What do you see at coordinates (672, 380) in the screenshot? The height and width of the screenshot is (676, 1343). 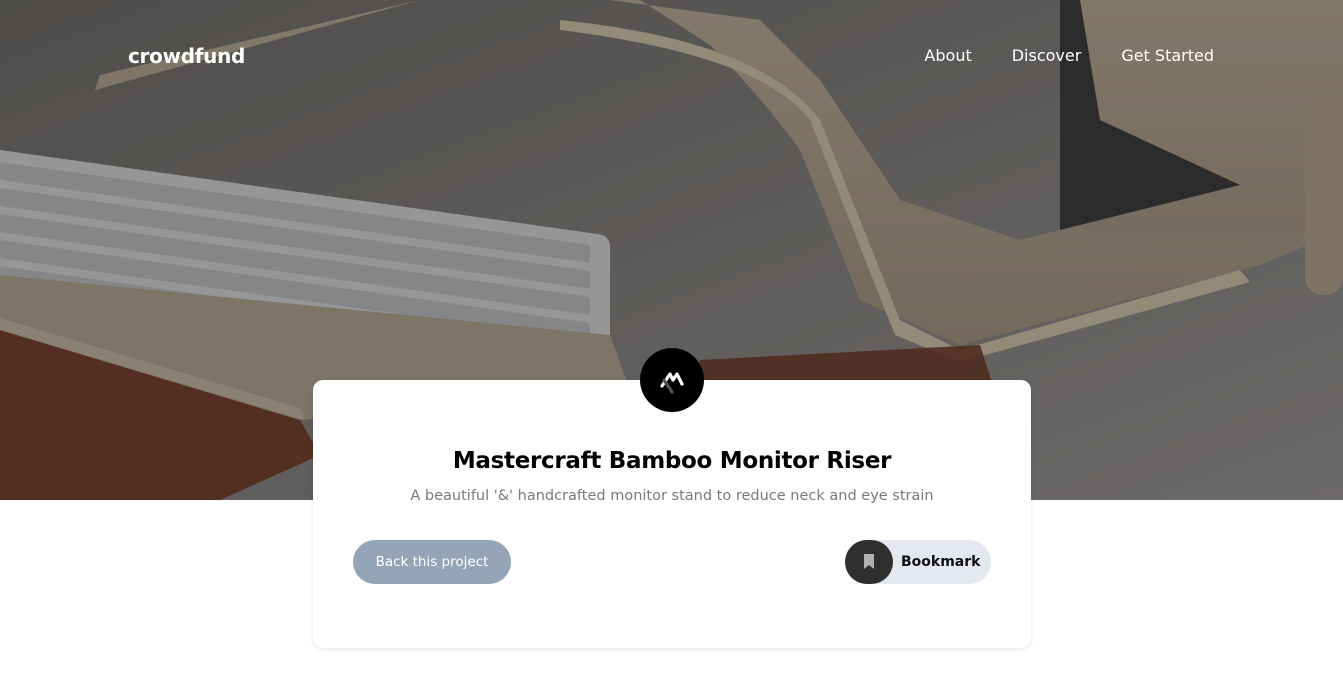 I see `mastercraft-logo-icon` at bounding box center [672, 380].